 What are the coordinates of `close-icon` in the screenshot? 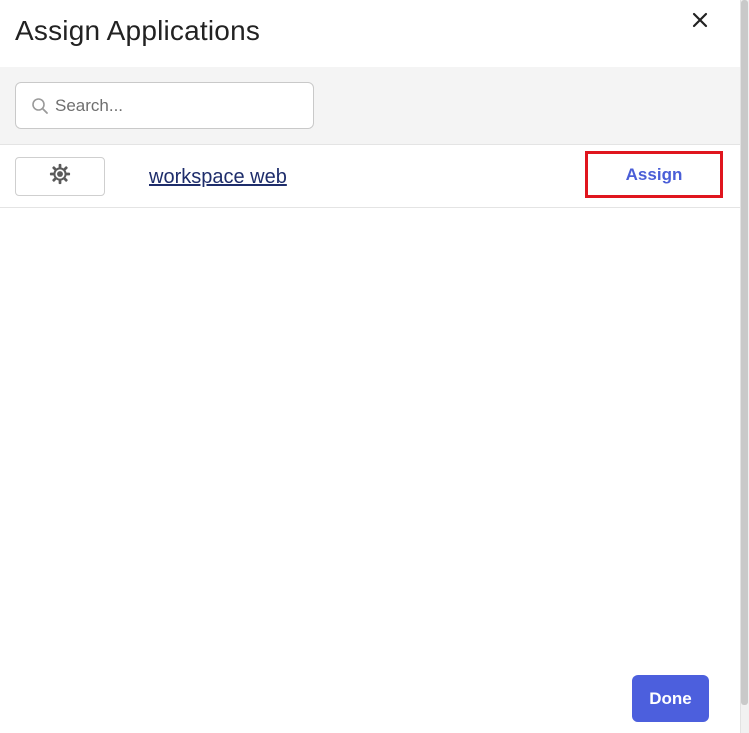 It's located at (700, 22).